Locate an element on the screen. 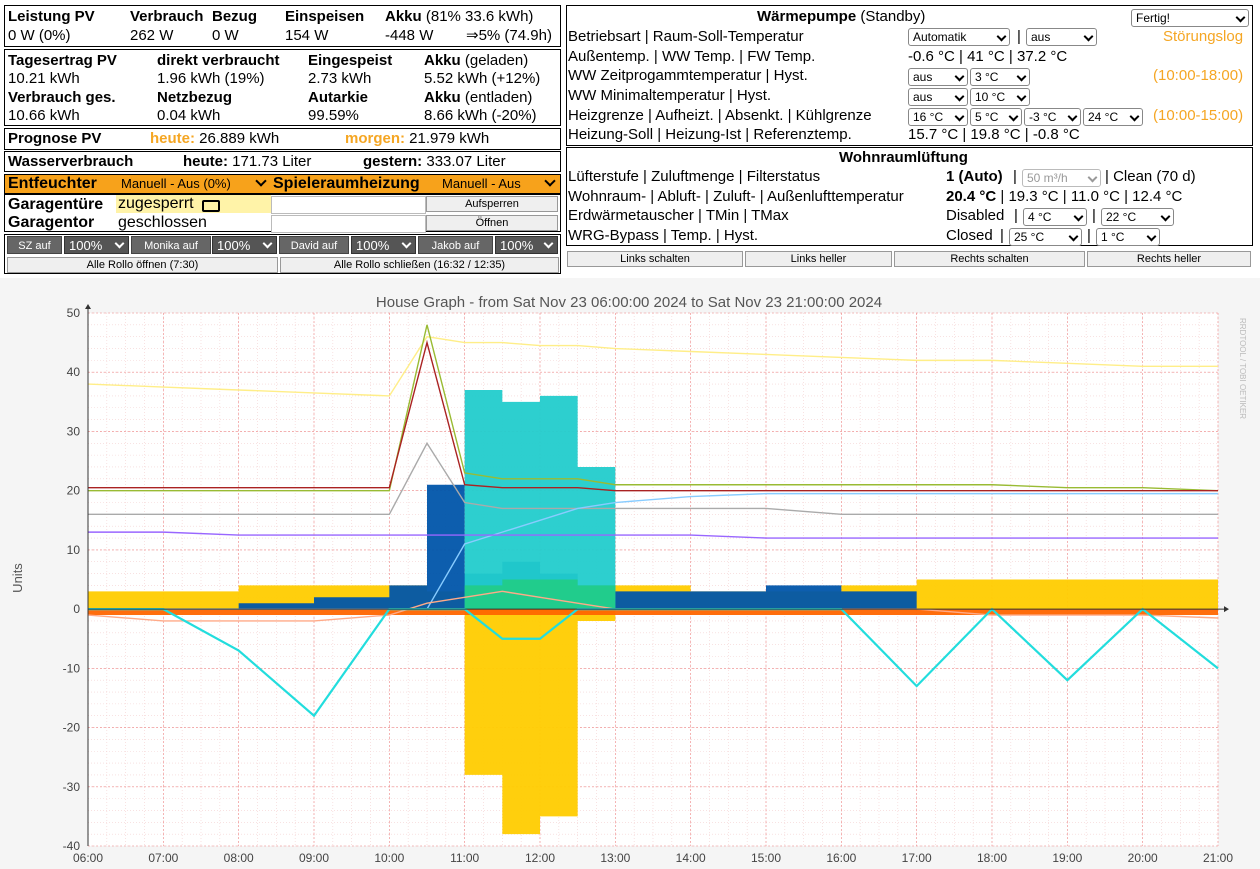 The width and height of the screenshot is (1260, 869). ww-zeitprog-select: aus is located at coordinates (938, 77).